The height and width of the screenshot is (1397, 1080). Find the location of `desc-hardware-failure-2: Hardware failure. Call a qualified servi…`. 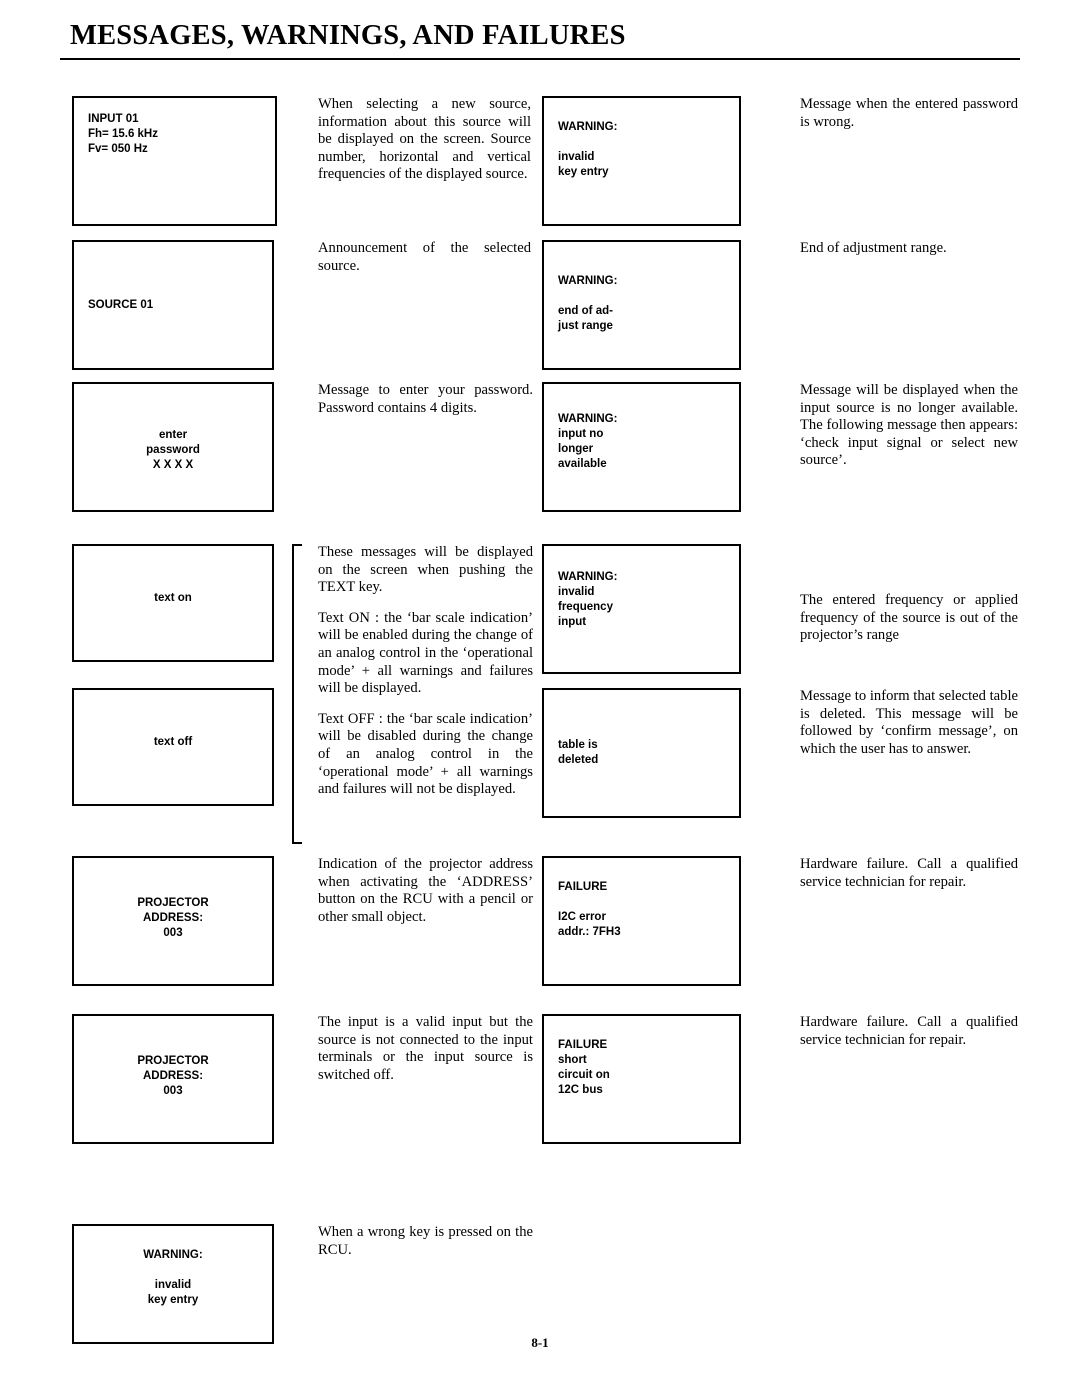

desc-hardware-failure-2: Hardware failure. Call a qualified servi… is located at coordinates (909, 1031).